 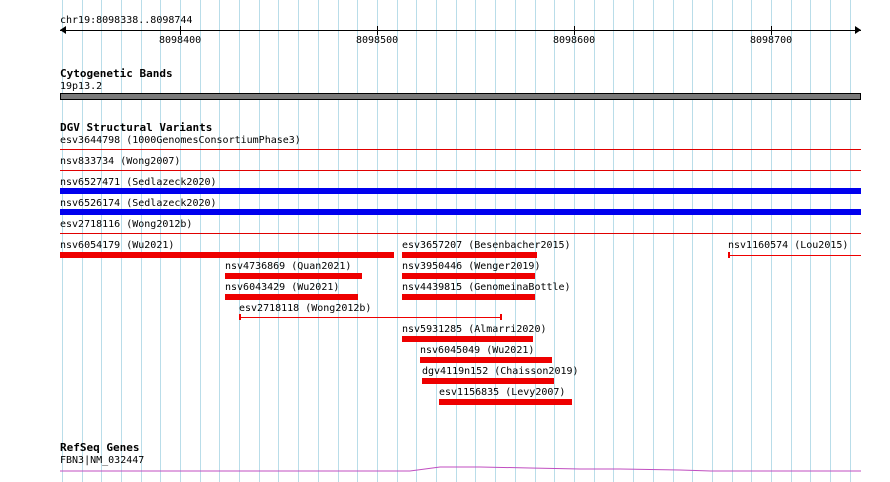 What do you see at coordinates (460, 96) in the screenshot?
I see `cytoband-glyph` at bounding box center [460, 96].